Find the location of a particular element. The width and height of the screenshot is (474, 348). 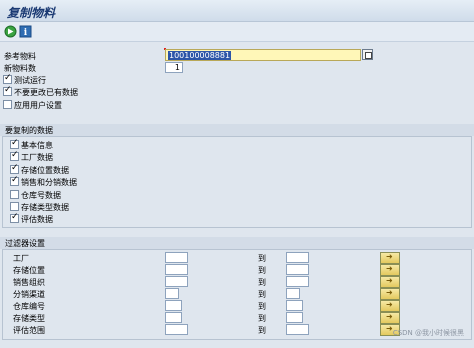

copy-valuation-checkbox is located at coordinates (14, 217).